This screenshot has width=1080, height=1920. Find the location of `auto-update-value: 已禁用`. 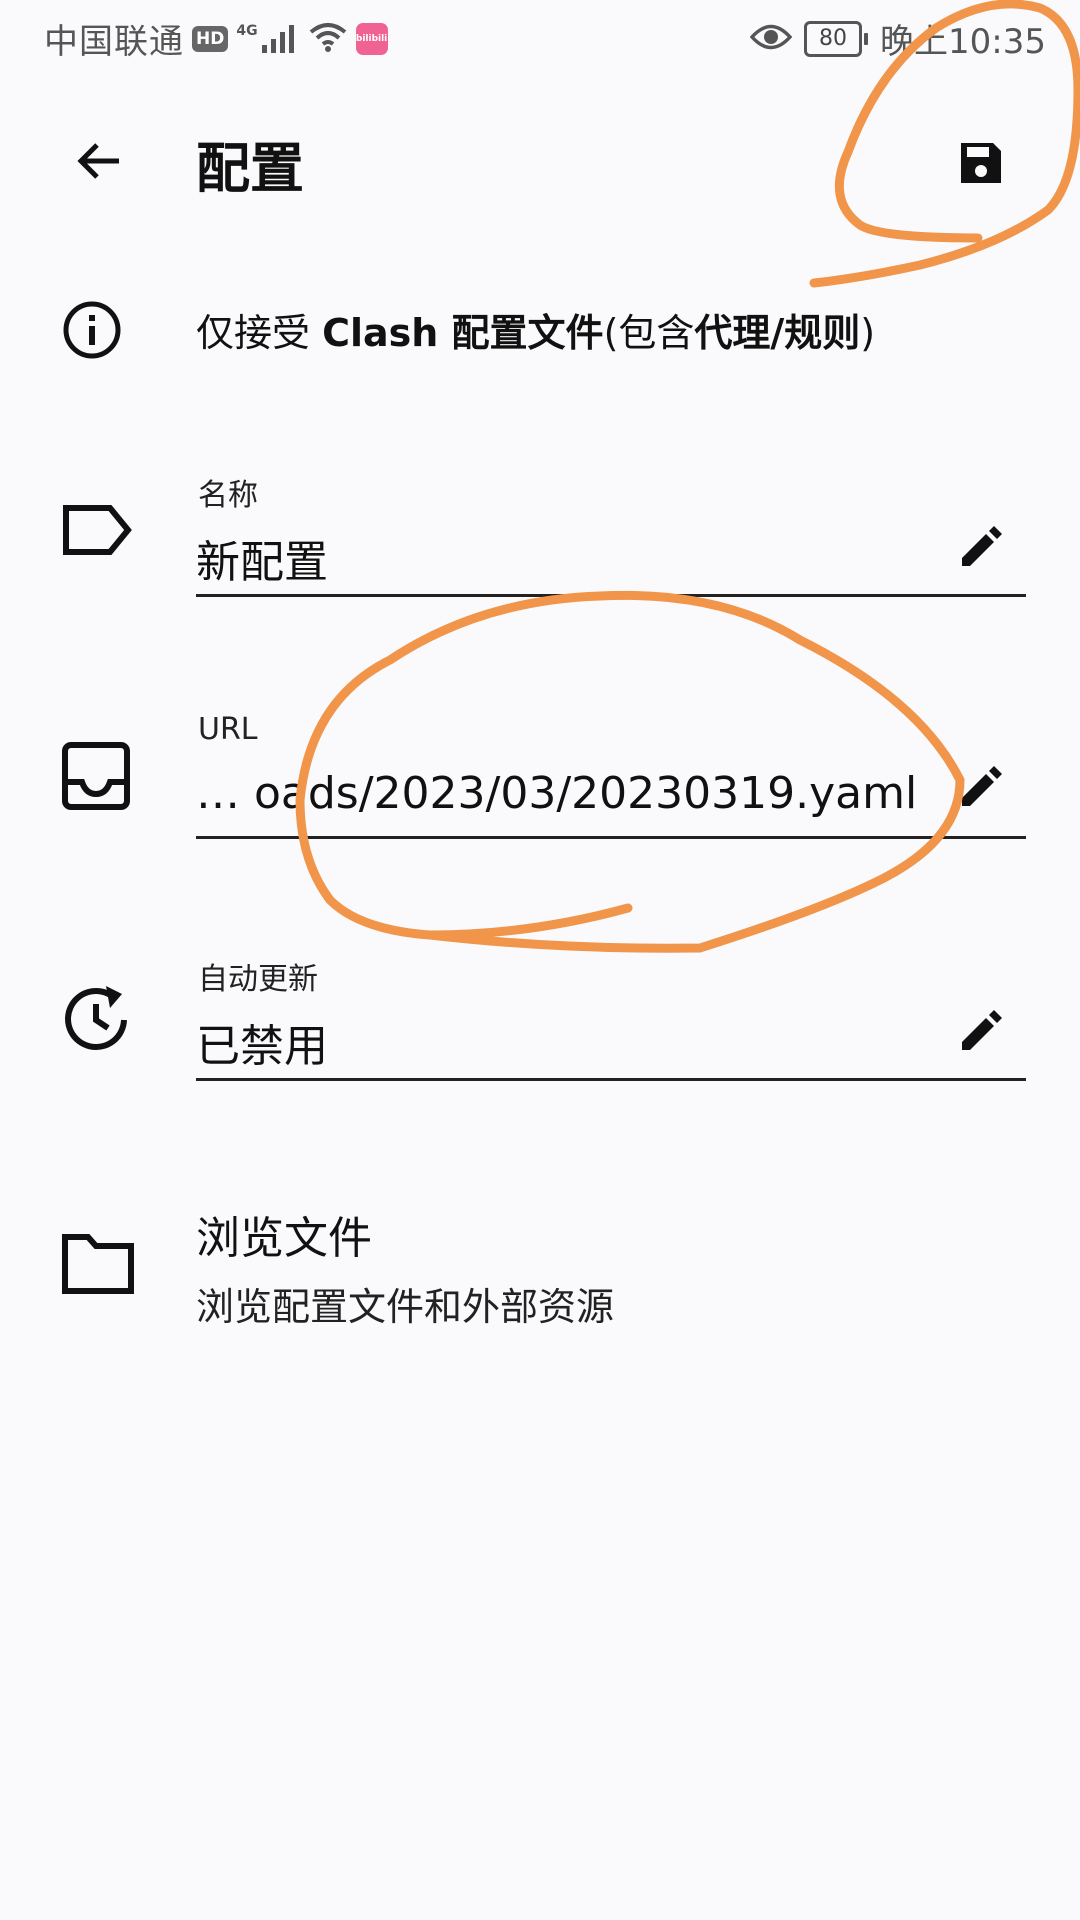

auto-update-value: 已禁用 is located at coordinates (262, 1046).